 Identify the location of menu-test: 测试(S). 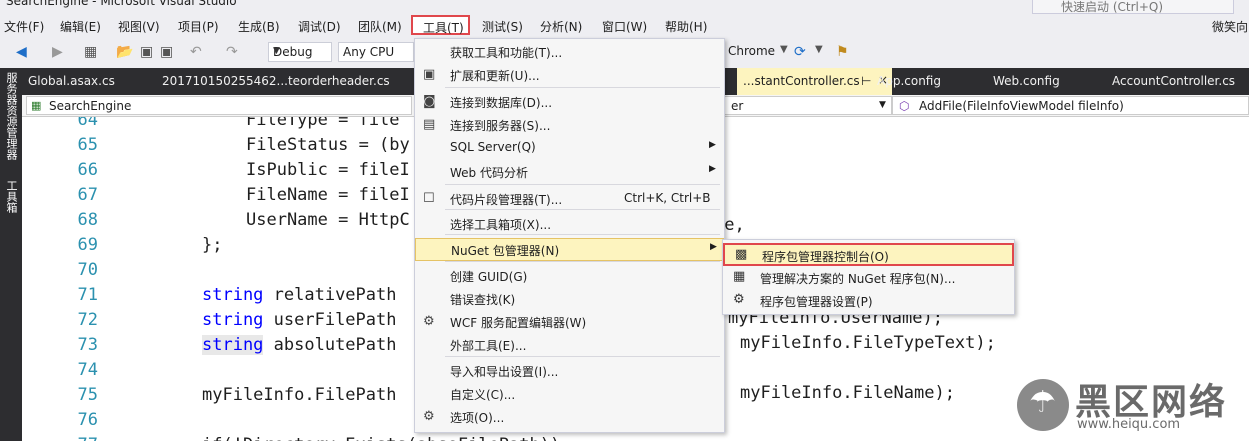
(502, 26).